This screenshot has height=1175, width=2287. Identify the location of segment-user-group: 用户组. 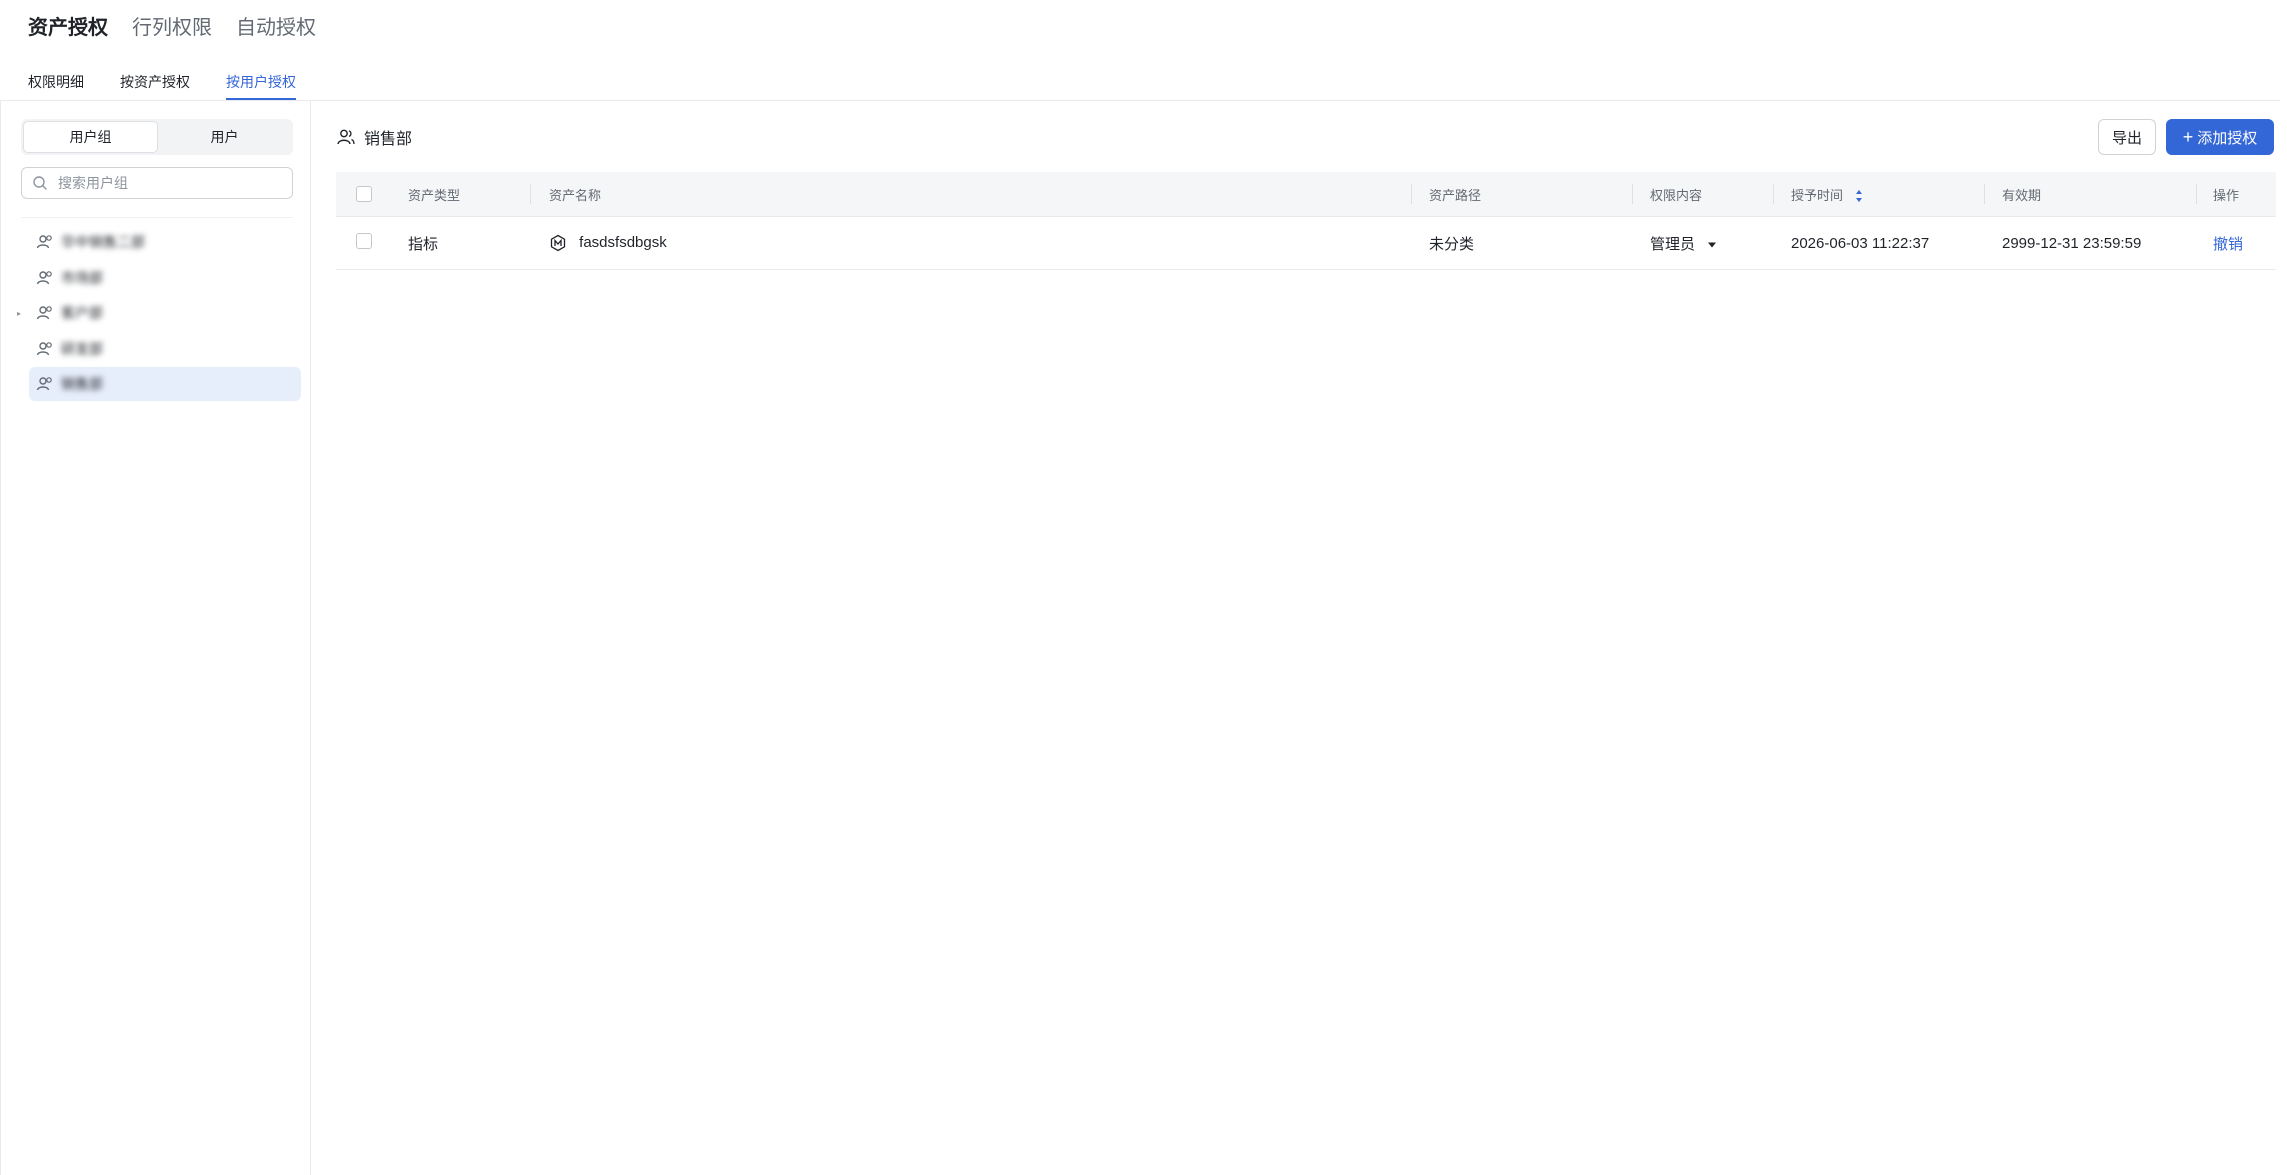
(90, 137).